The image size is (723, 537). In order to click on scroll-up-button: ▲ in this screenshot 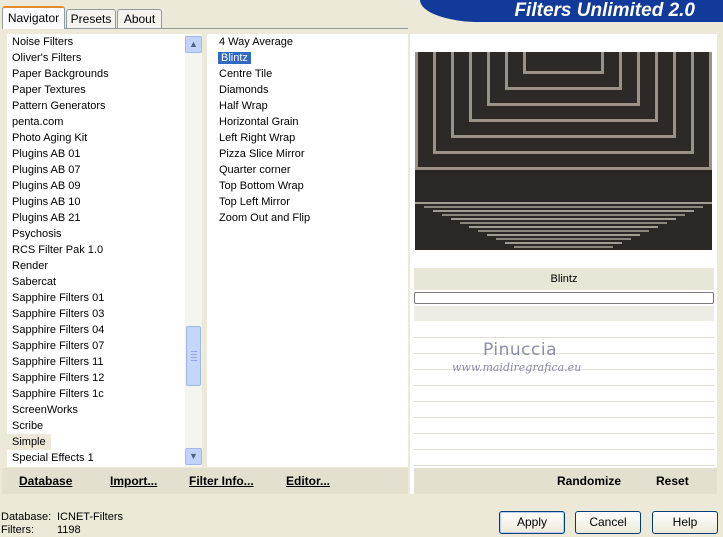, I will do `click(193, 44)`.